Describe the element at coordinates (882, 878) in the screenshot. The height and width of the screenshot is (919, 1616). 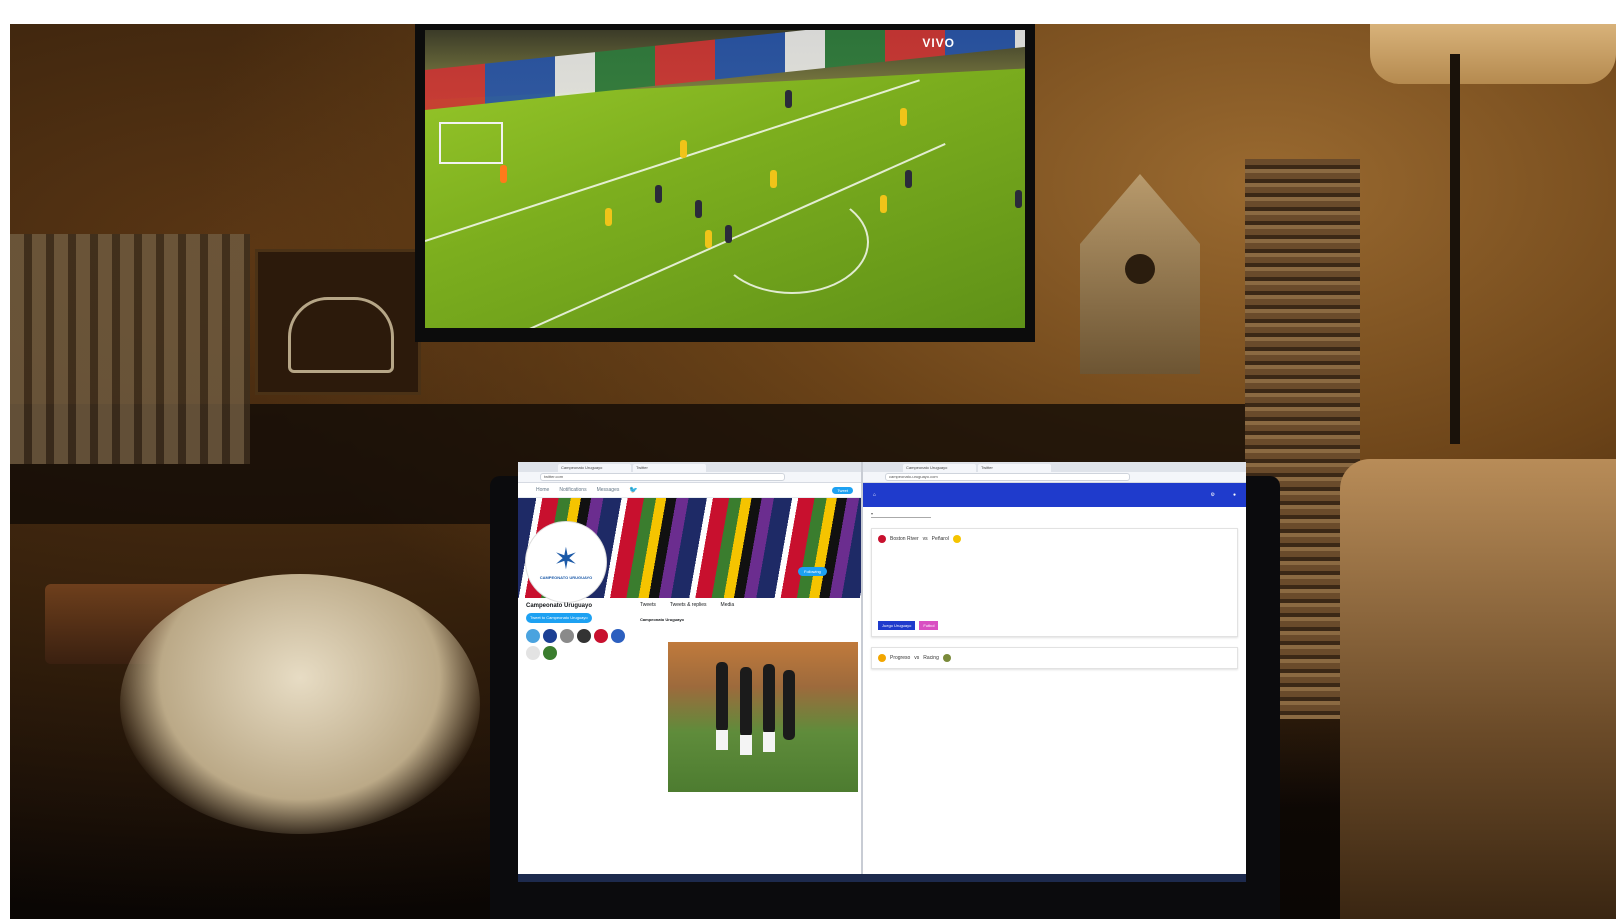
I see `os-taskbar` at that location.